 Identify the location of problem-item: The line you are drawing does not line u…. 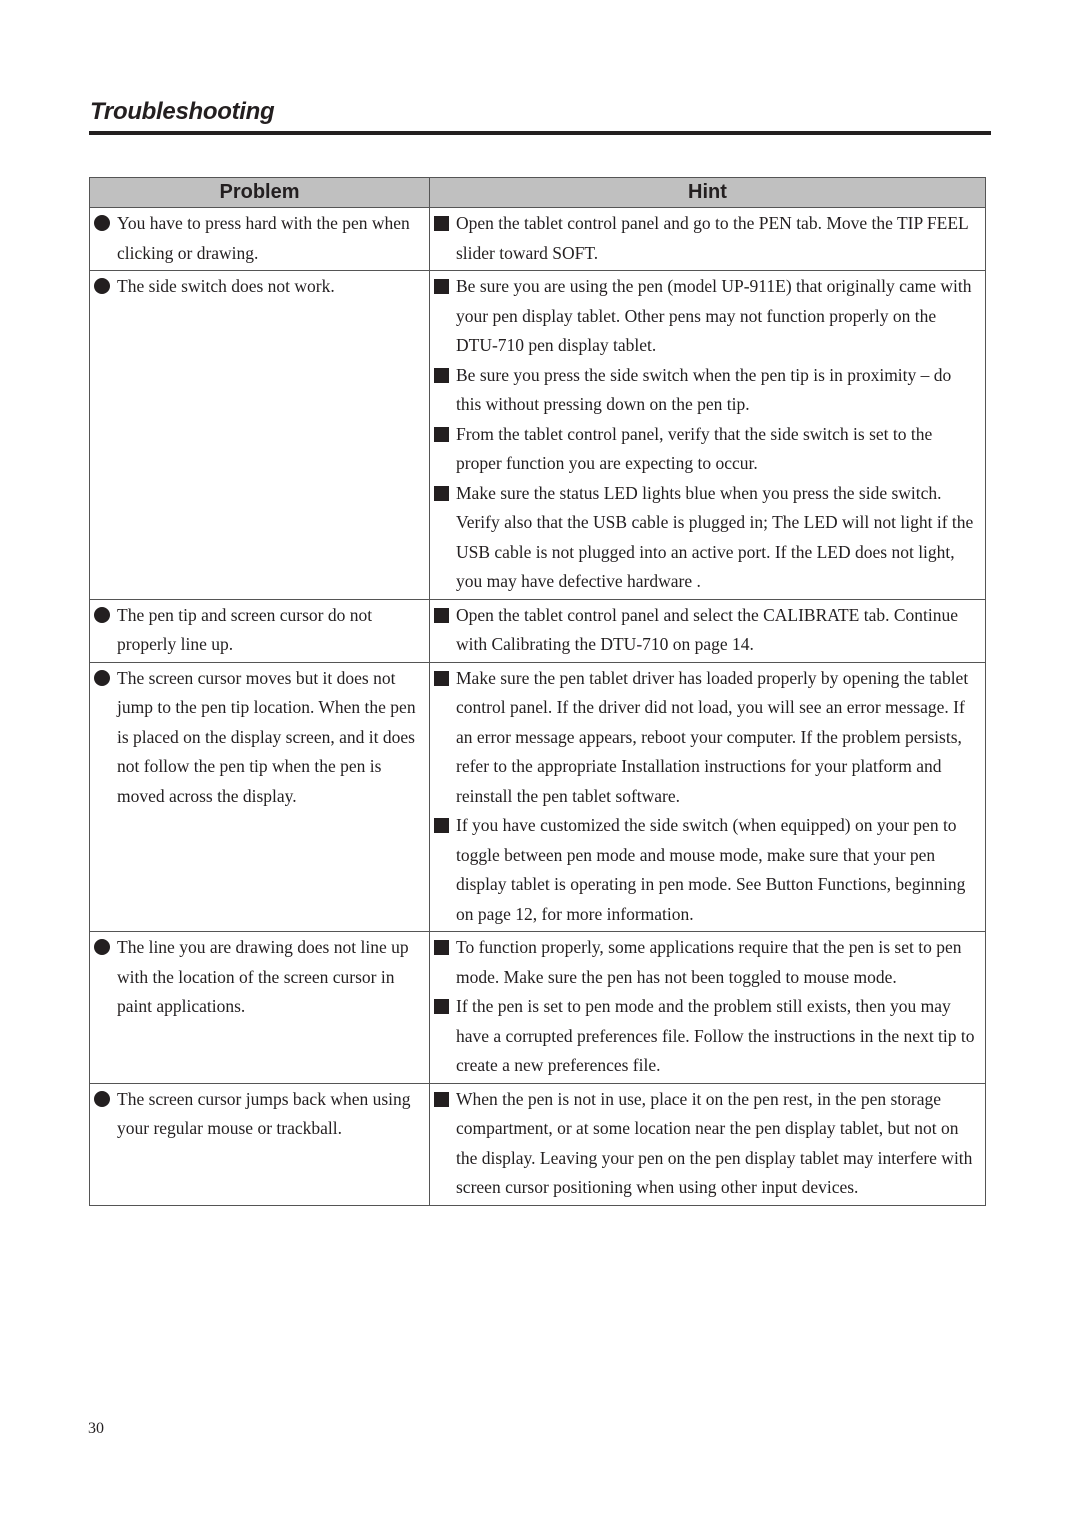
(258, 977).